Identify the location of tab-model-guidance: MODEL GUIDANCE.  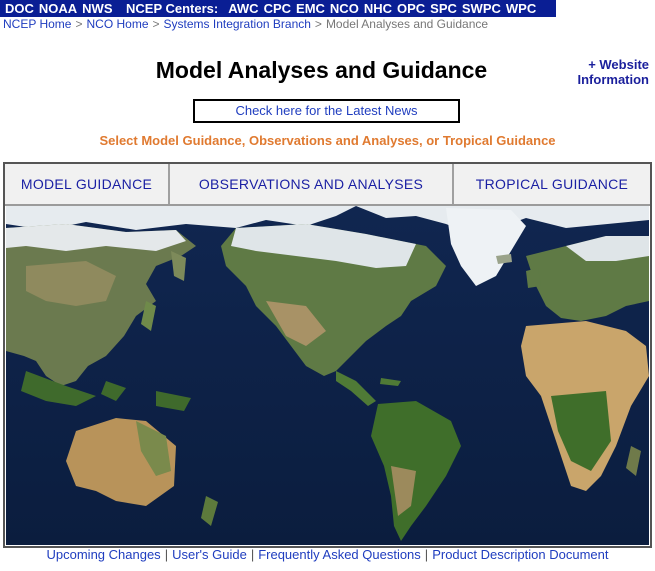
(87, 184).